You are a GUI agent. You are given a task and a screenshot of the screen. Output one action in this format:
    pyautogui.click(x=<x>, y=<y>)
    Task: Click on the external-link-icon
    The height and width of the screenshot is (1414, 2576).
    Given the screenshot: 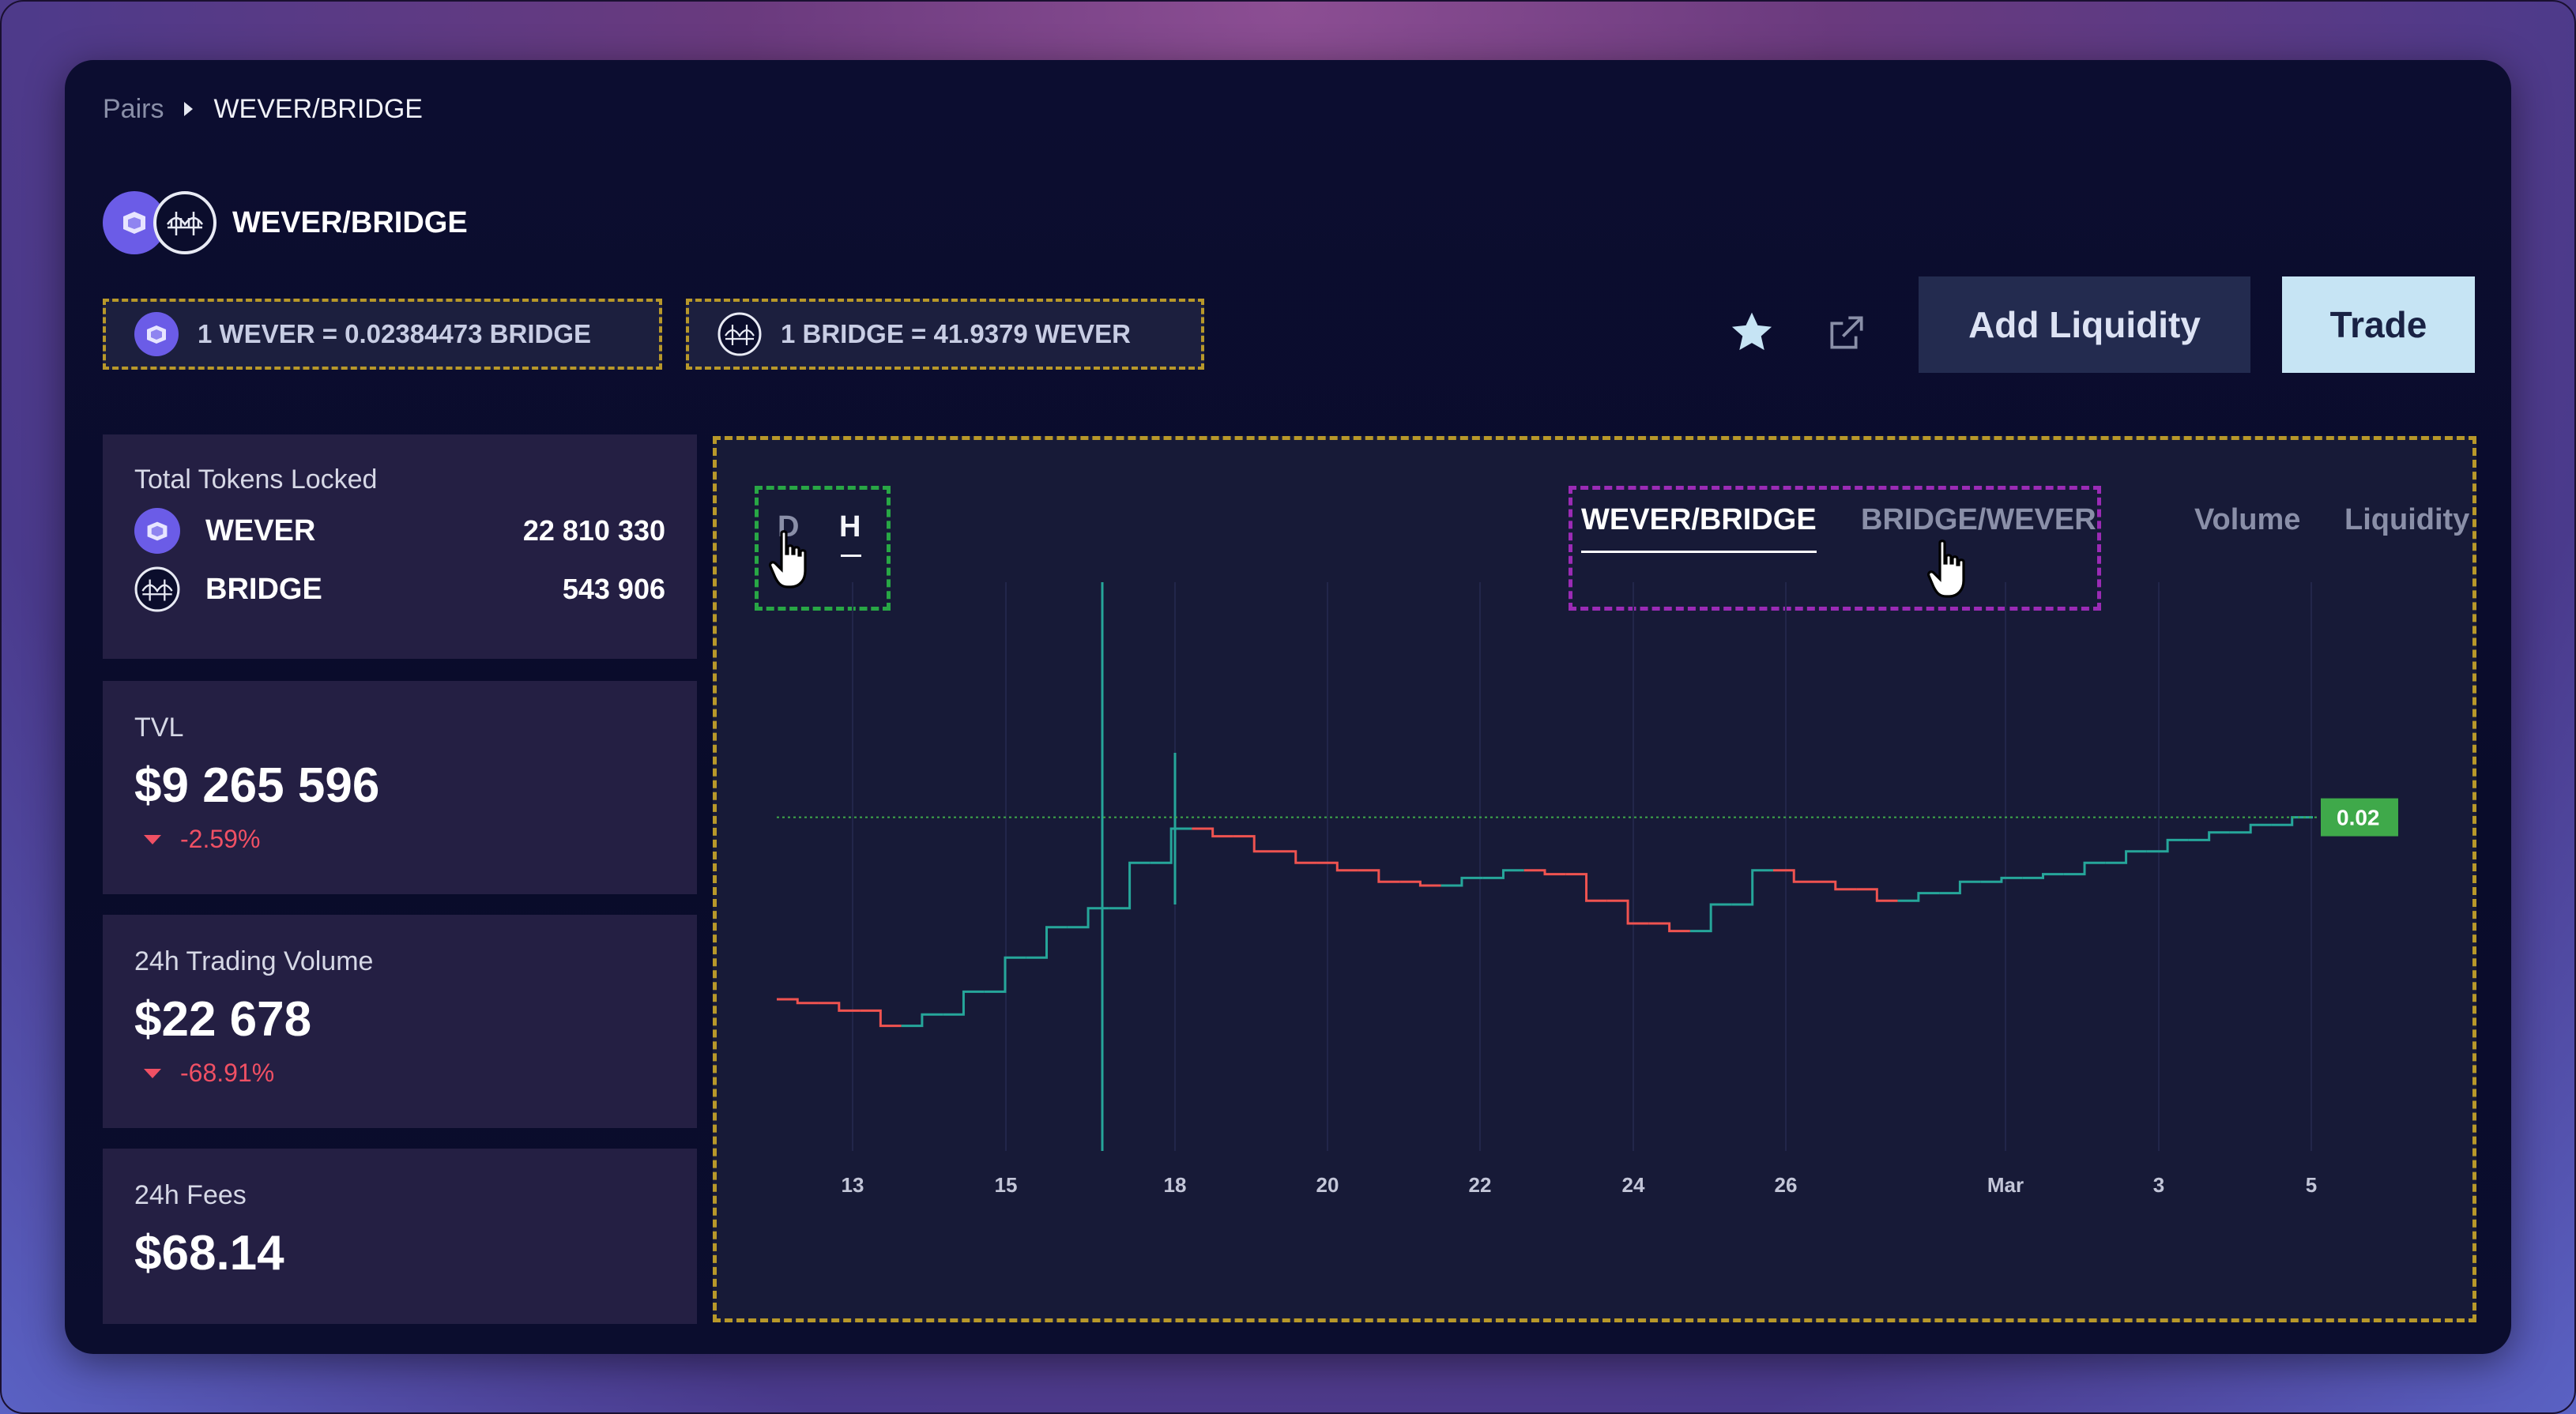 What is the action you would take?
    pyautogui.click(x=1846, y=332)
    